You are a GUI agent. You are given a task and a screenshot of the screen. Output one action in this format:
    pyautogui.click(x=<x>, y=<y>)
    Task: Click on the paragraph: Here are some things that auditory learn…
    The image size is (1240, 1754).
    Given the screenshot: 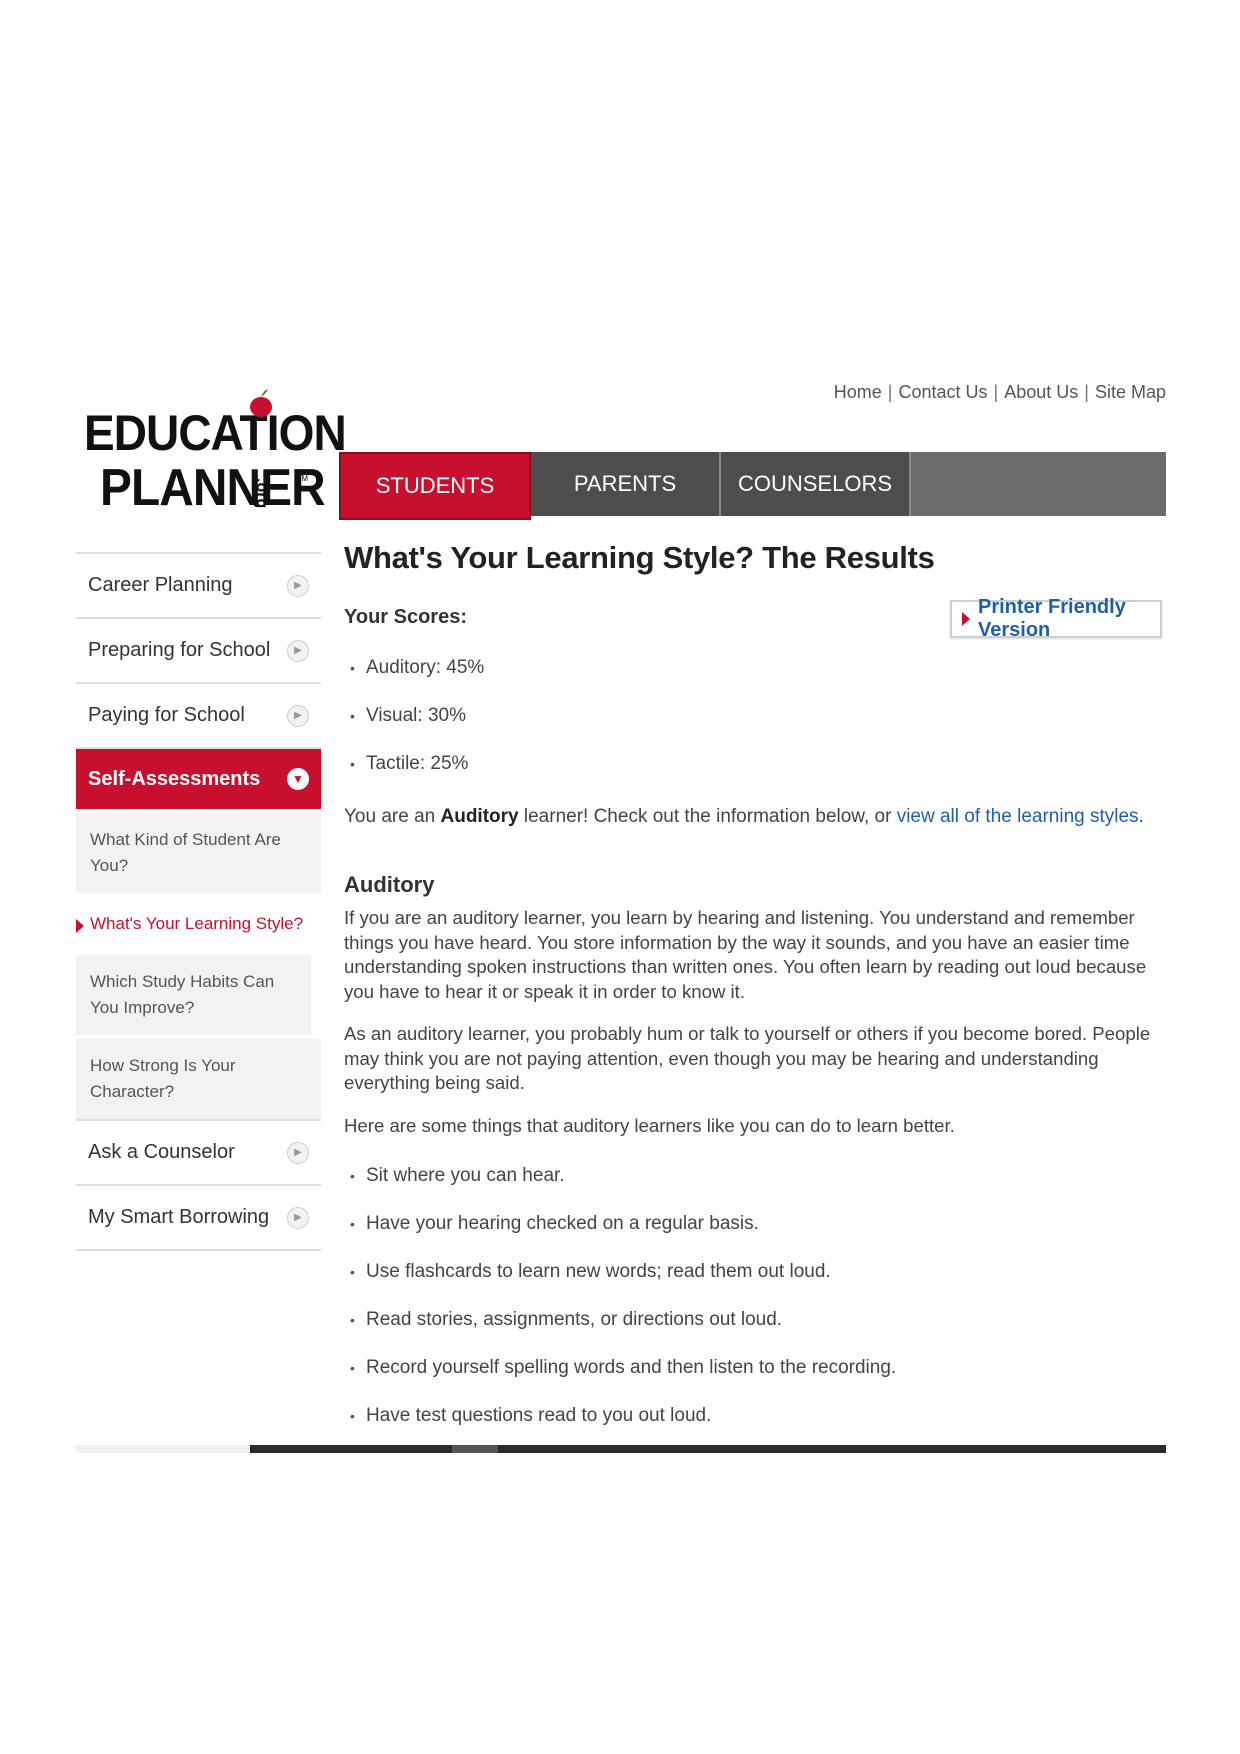 What is the action you would take?
    pyautogui.click(x=649, y=1125)
    